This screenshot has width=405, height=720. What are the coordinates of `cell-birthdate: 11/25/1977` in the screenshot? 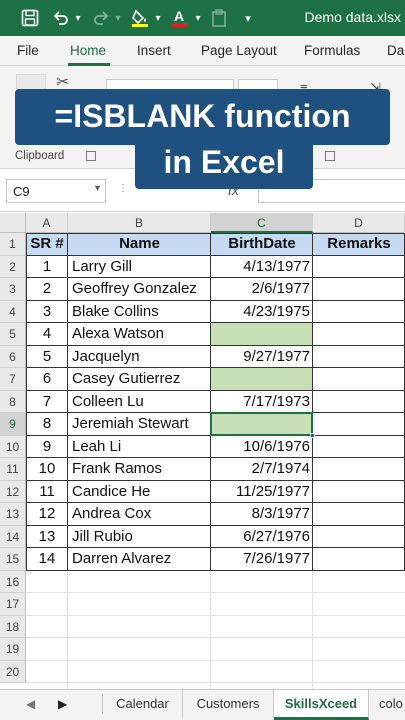 It's located at (262, 492).